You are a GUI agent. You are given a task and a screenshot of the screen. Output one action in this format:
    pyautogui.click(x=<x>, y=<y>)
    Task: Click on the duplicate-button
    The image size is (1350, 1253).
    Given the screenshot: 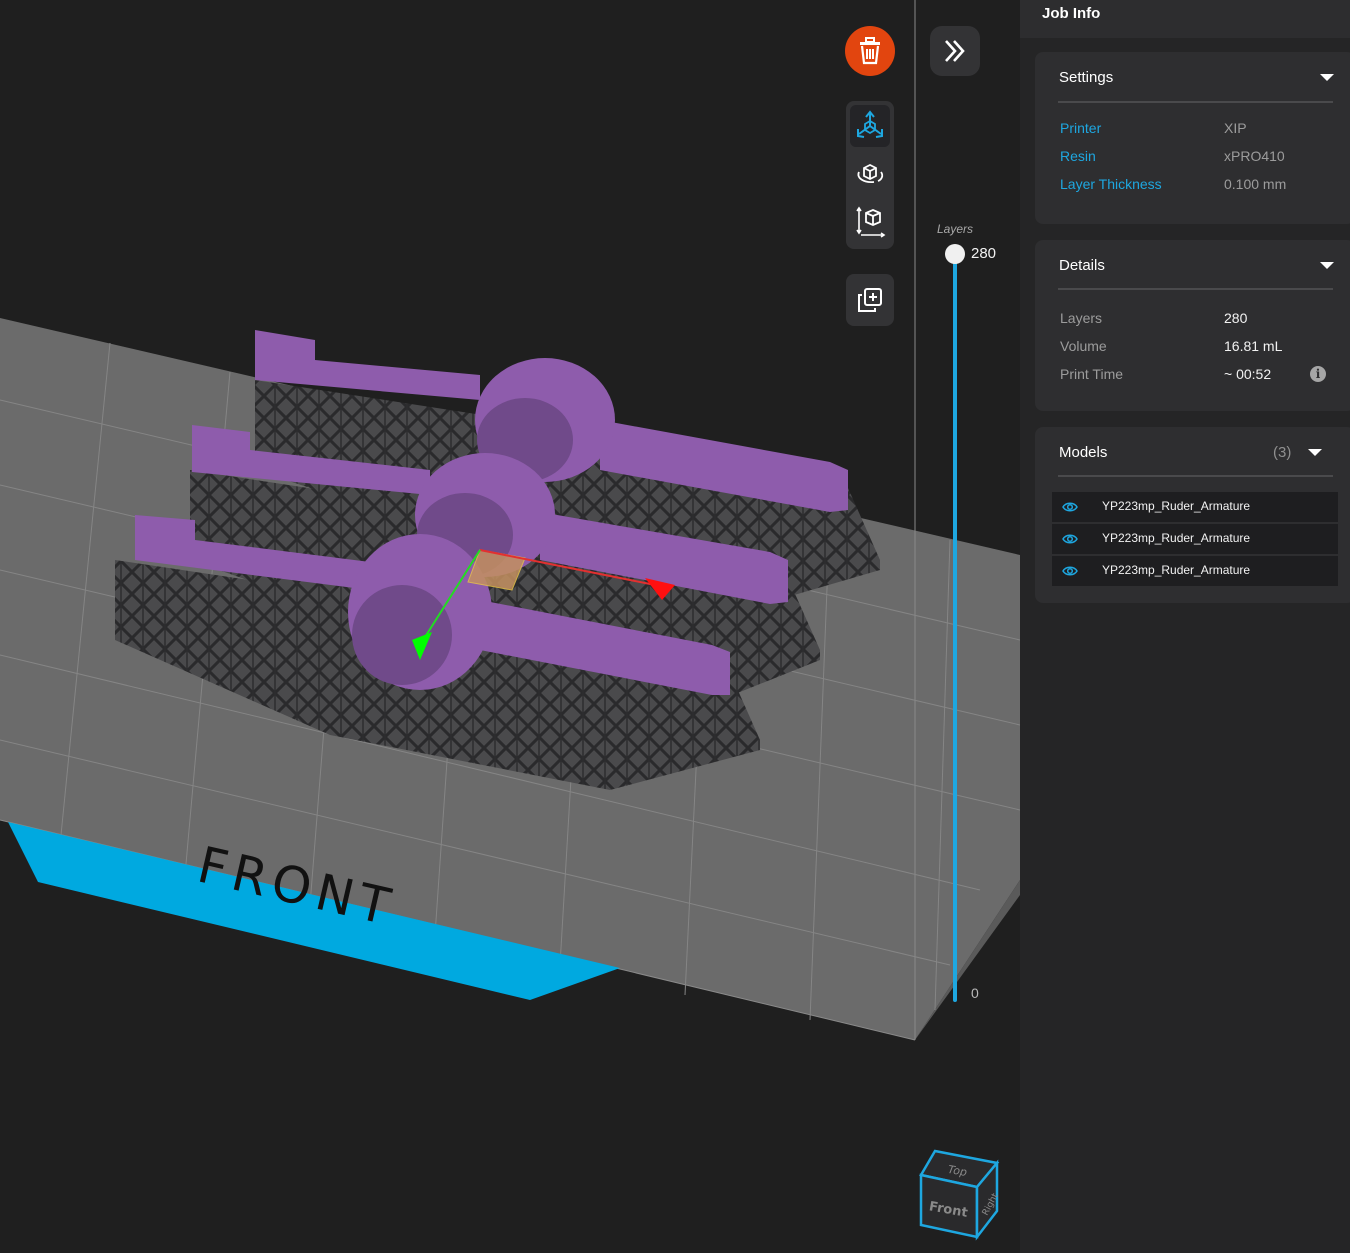 What is the action you would take?
    pyautogui.click(x=870, y=300)
    